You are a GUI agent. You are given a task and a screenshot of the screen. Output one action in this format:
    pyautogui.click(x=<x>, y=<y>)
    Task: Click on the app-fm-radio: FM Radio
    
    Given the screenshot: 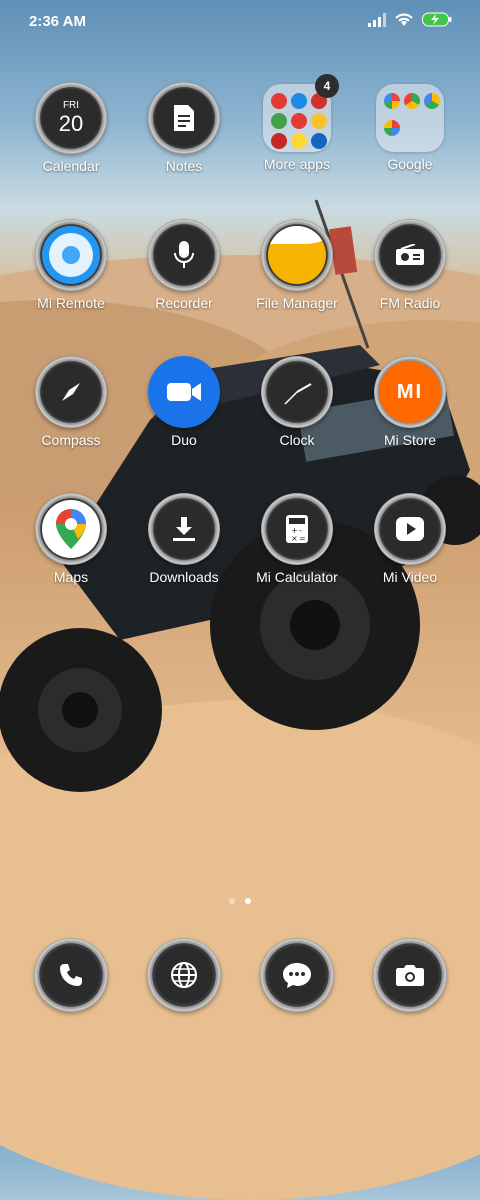 What is the action you would take?
    pyautogui.click(x=410, y=265)
    